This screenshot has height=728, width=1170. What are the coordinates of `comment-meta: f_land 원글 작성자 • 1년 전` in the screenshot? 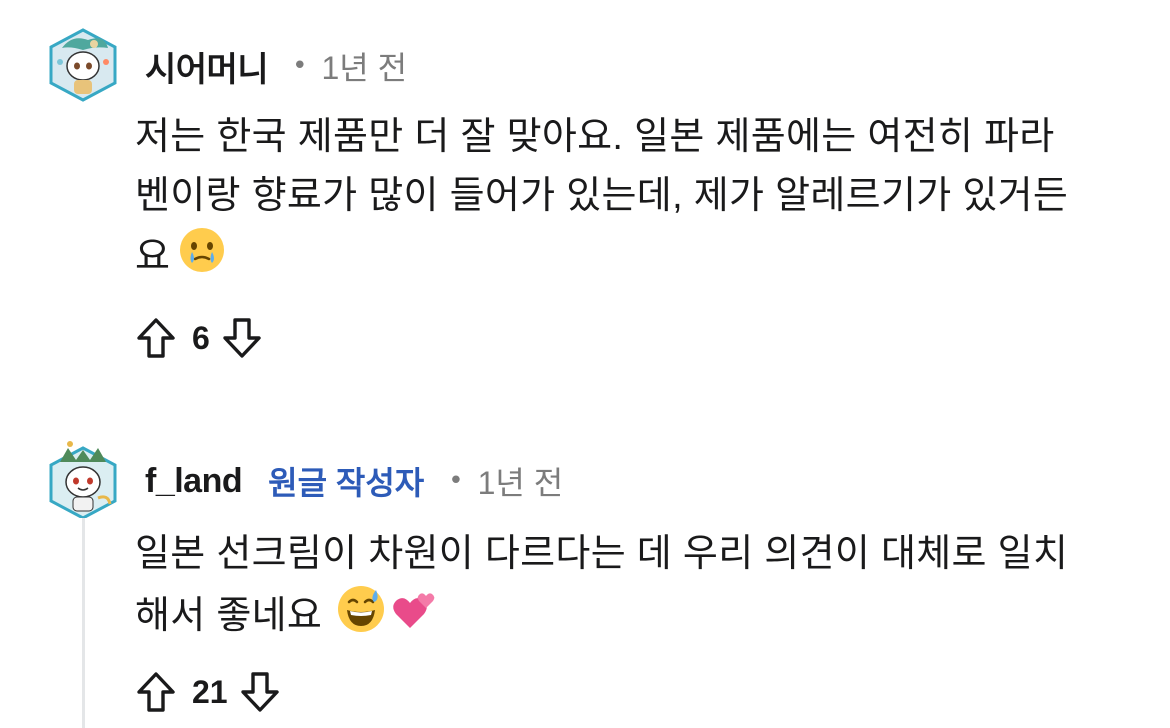 It's located at (354, 481).